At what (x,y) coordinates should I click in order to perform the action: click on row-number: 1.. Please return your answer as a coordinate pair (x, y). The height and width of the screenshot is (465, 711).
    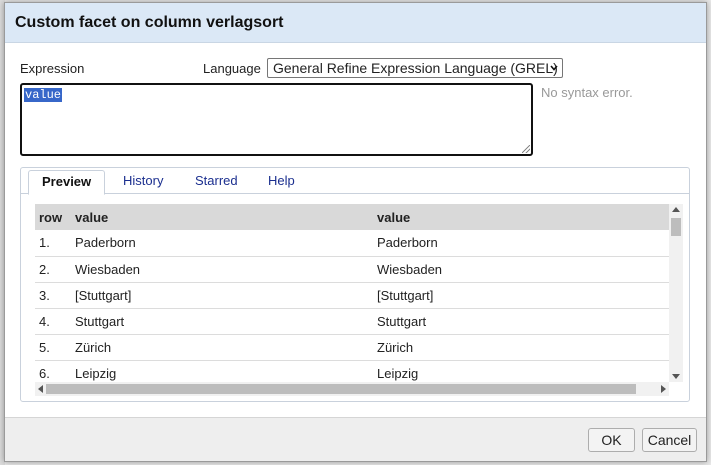
    Looking at the image, I should click on (53, 243).